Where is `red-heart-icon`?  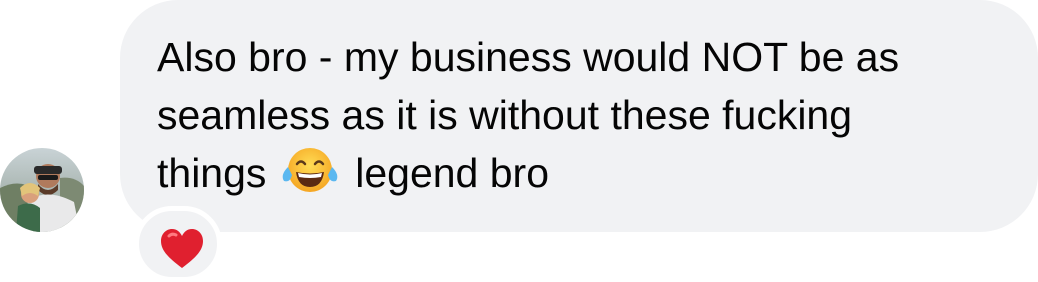 red-heart-icon is located at coordinates (182, 248).